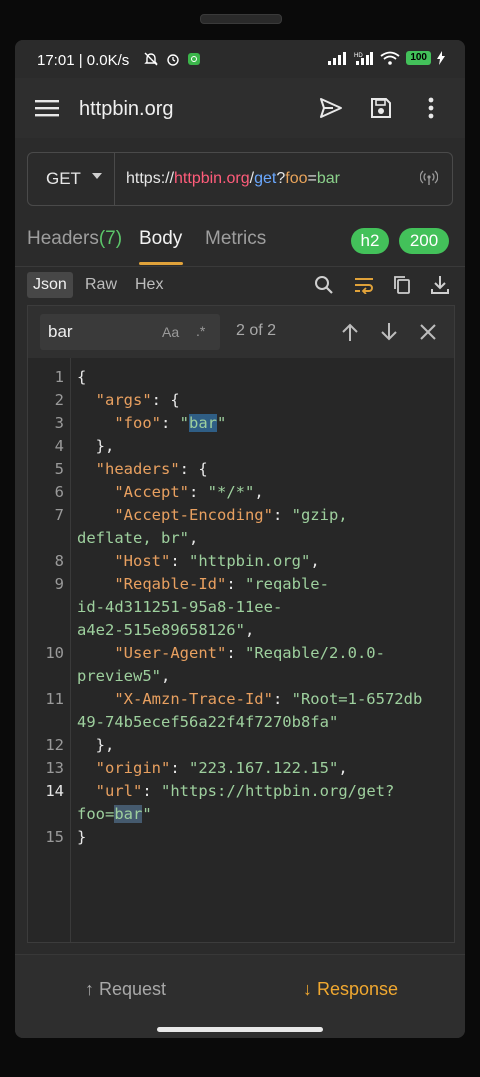 The width and height of the screenshot is (480, 1077). What do you see at coordinates (233, 179) in the screenshot?
I see `url-field: https://httpbin.org/get?foo=bar` at bounding box center [233, 179].